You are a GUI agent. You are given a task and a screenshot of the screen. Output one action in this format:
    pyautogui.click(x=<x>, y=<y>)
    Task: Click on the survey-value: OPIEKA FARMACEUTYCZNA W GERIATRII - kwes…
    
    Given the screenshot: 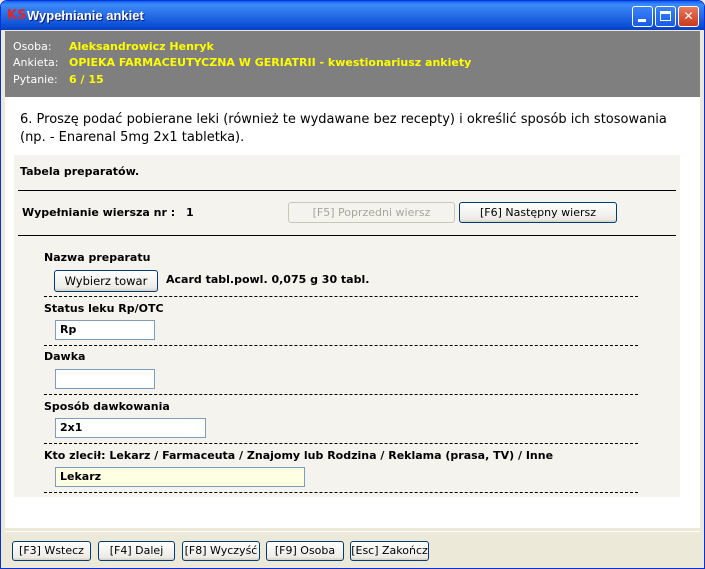 What is the action you would take?
    pyautogui.click(x=270, y=62)
    